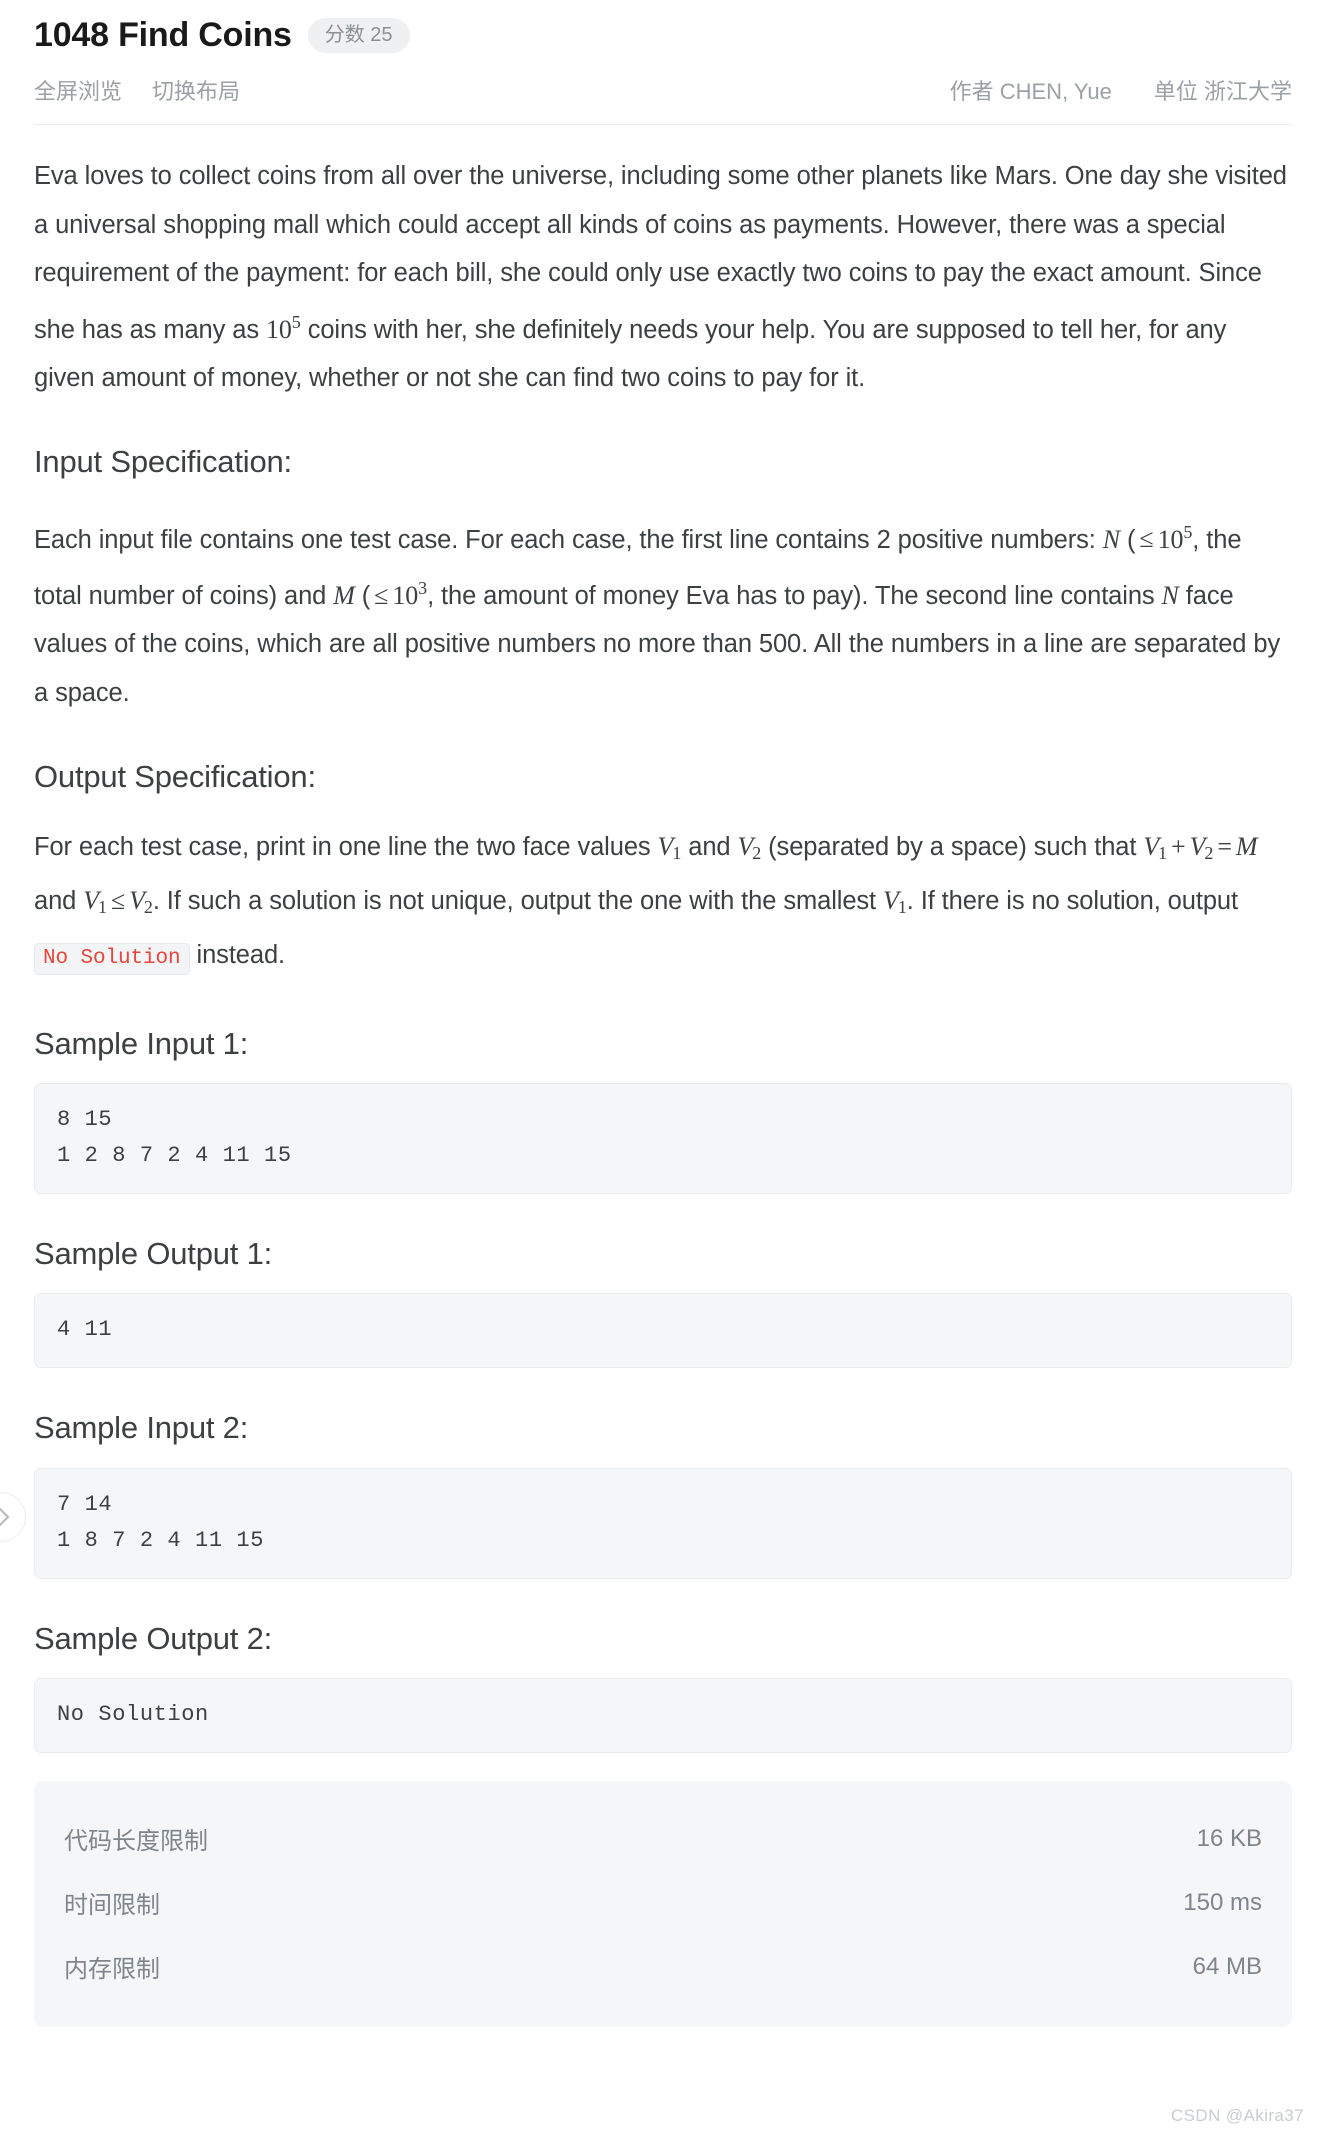 This screenshot has width=1326, height=2132. Describe the element at coordinates (196, 90) in the screenshot. I see `toggle-layout-link: 切换布局` at that location.